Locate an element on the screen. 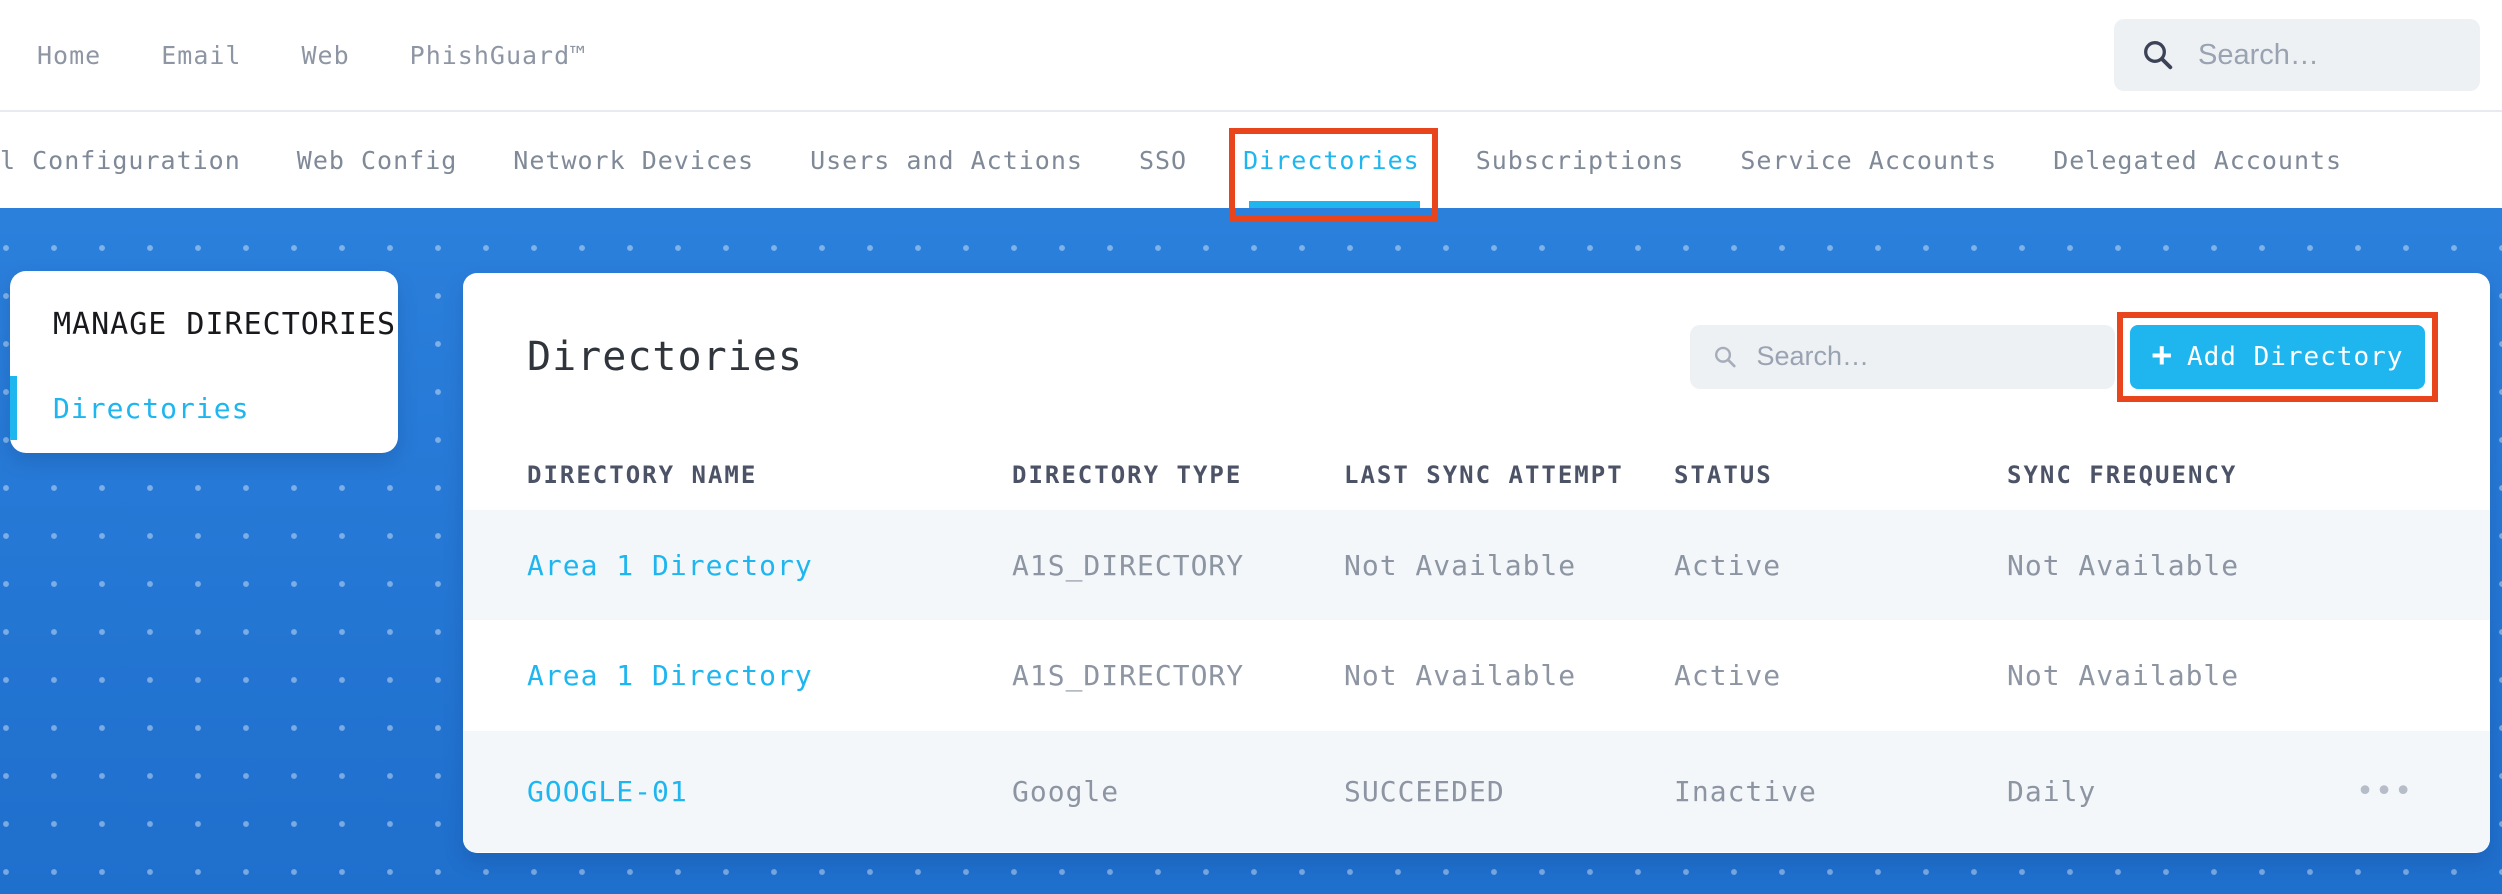 This screenshot has width=2502, height=894. tab-sso: SSO is located at coordinates (1163, 160).